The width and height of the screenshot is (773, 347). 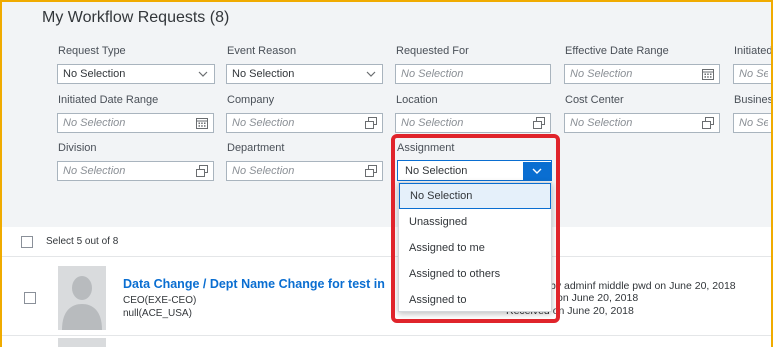 I want to click on company-input: No Selection, so click(x=304, y=123).